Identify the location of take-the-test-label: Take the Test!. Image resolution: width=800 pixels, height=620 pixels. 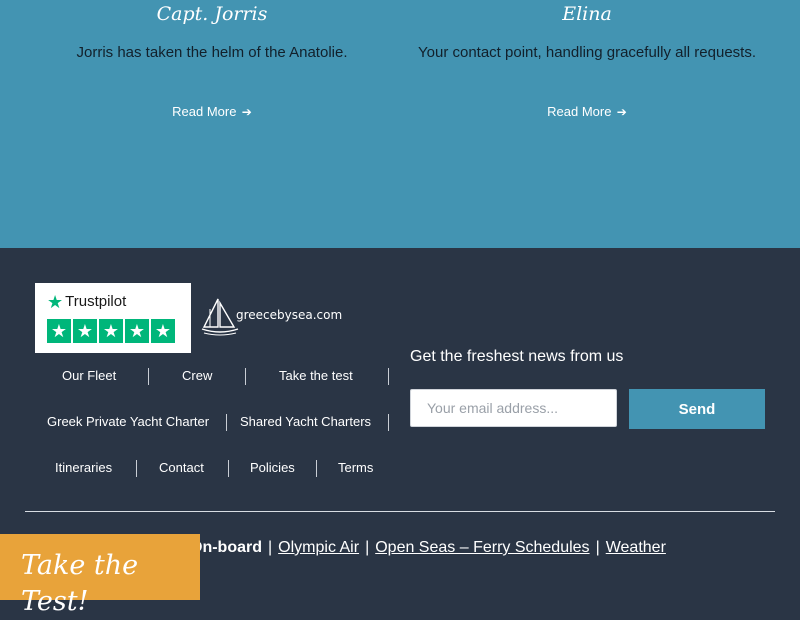
(80, 583).